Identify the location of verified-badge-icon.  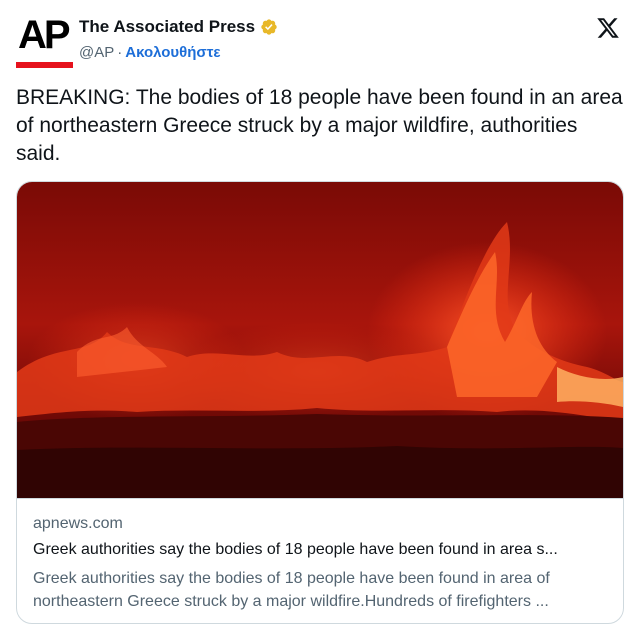
(269, 27).